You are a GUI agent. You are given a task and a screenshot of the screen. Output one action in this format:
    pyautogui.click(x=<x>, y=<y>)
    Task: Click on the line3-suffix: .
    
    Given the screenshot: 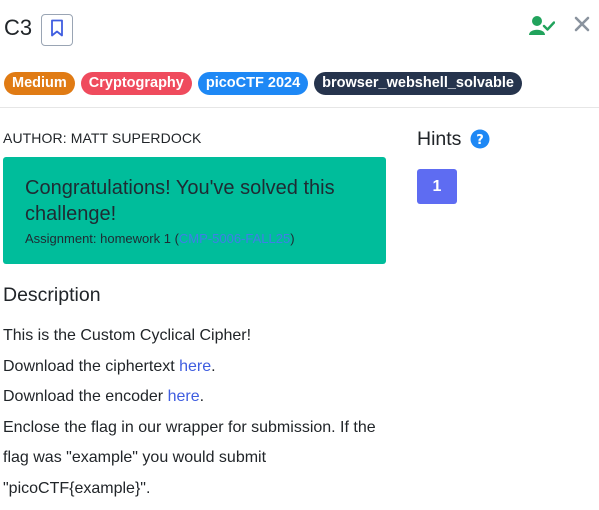 What is the action you would take?
    pyautogui.click(x=202, y=396)
    